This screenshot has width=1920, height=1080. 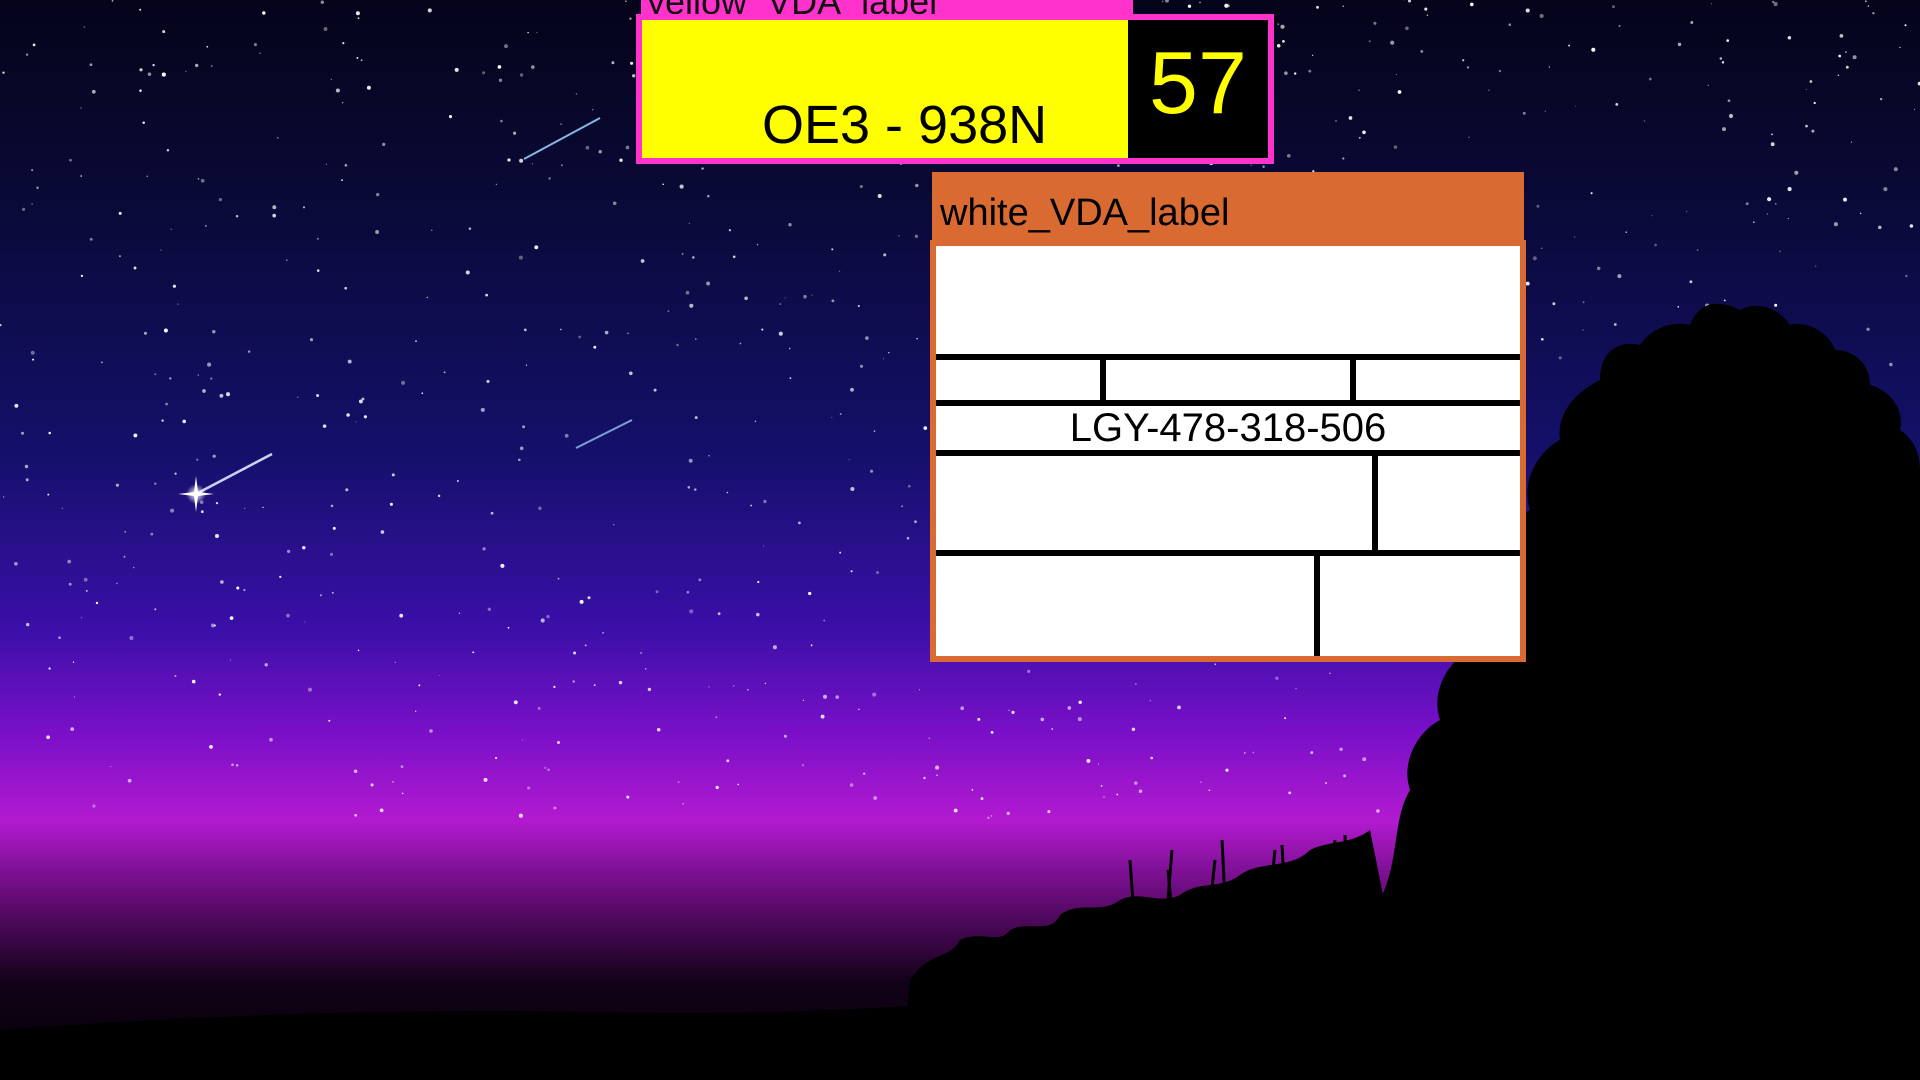 I want to click on yellow-label-number: 57, so click(x=1198, y=82).